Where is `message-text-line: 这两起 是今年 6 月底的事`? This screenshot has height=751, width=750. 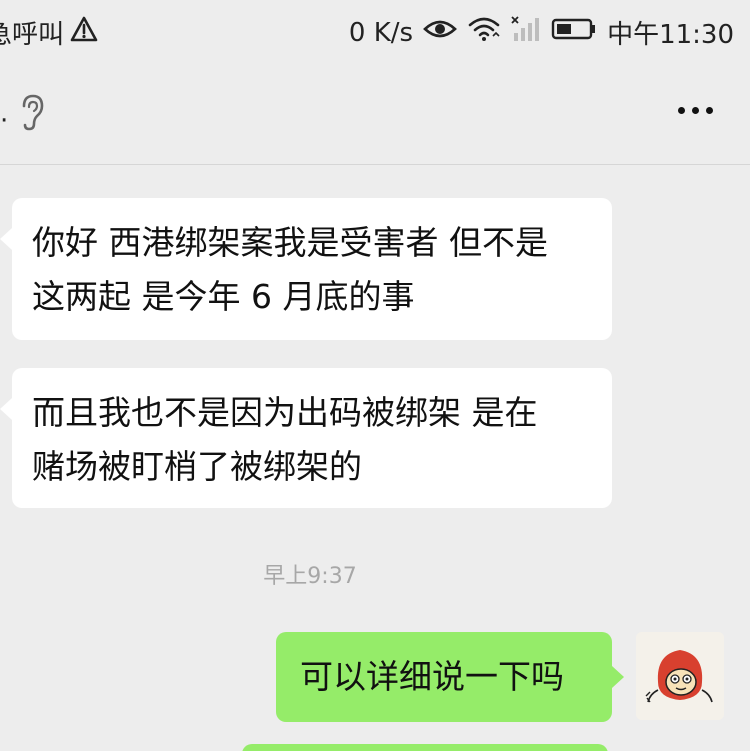 message-text-line: 这两起 是今年 6 月底的事 is located at coordinates (223, 296).